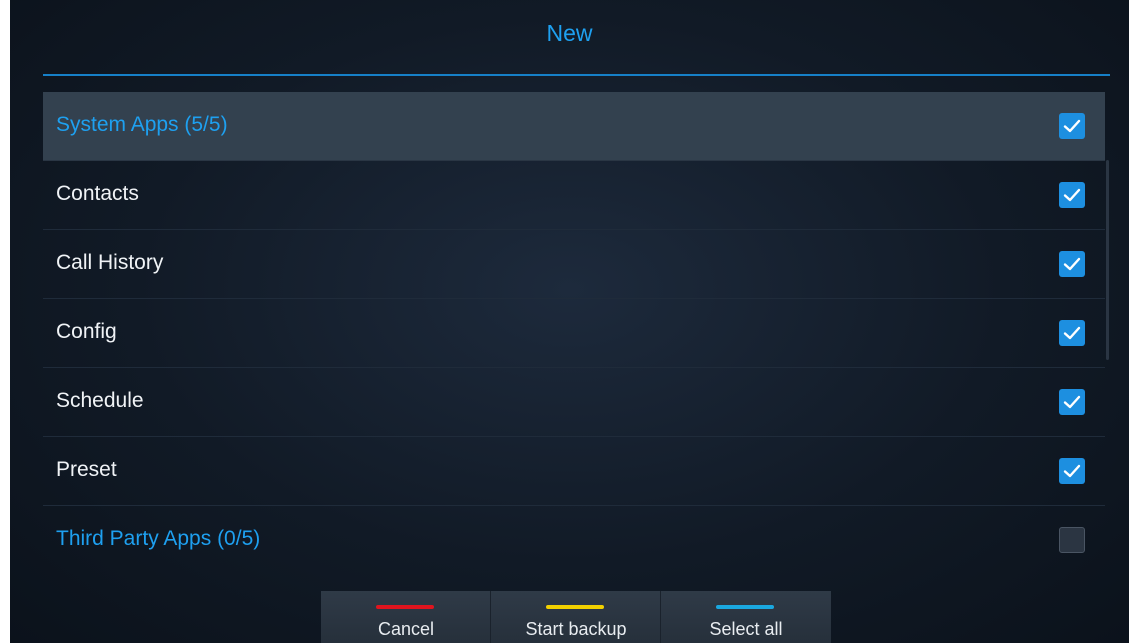 The height and width of the screenshot is (643, 1133). Describe the element at coordinates (574, 126) in the screenshot. I see `list-group-system-apps: System Apps (5/5)` at that location.